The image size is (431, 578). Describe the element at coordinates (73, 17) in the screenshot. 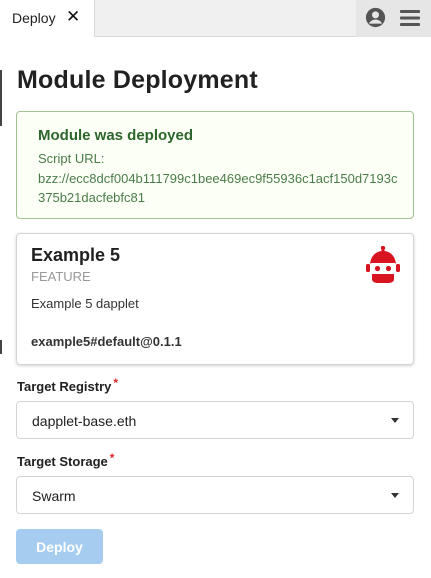

I see `close-tab-icon: ✕` at that location.